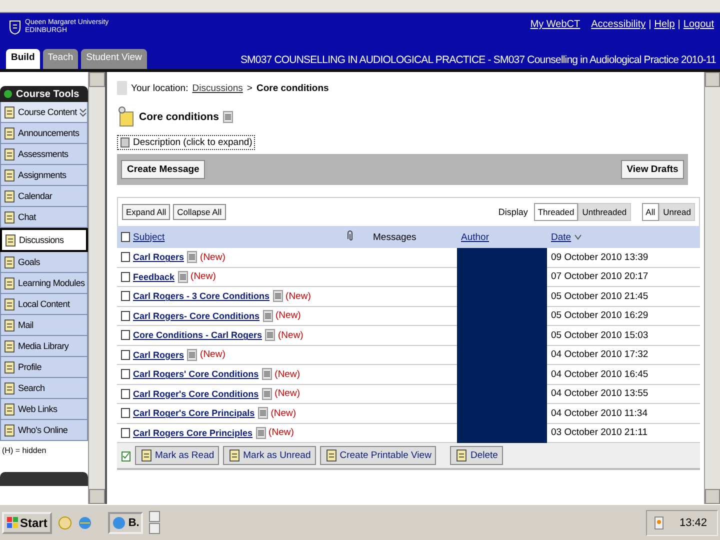  I want to click on taskbar-window-button: B., so click(126, 523).